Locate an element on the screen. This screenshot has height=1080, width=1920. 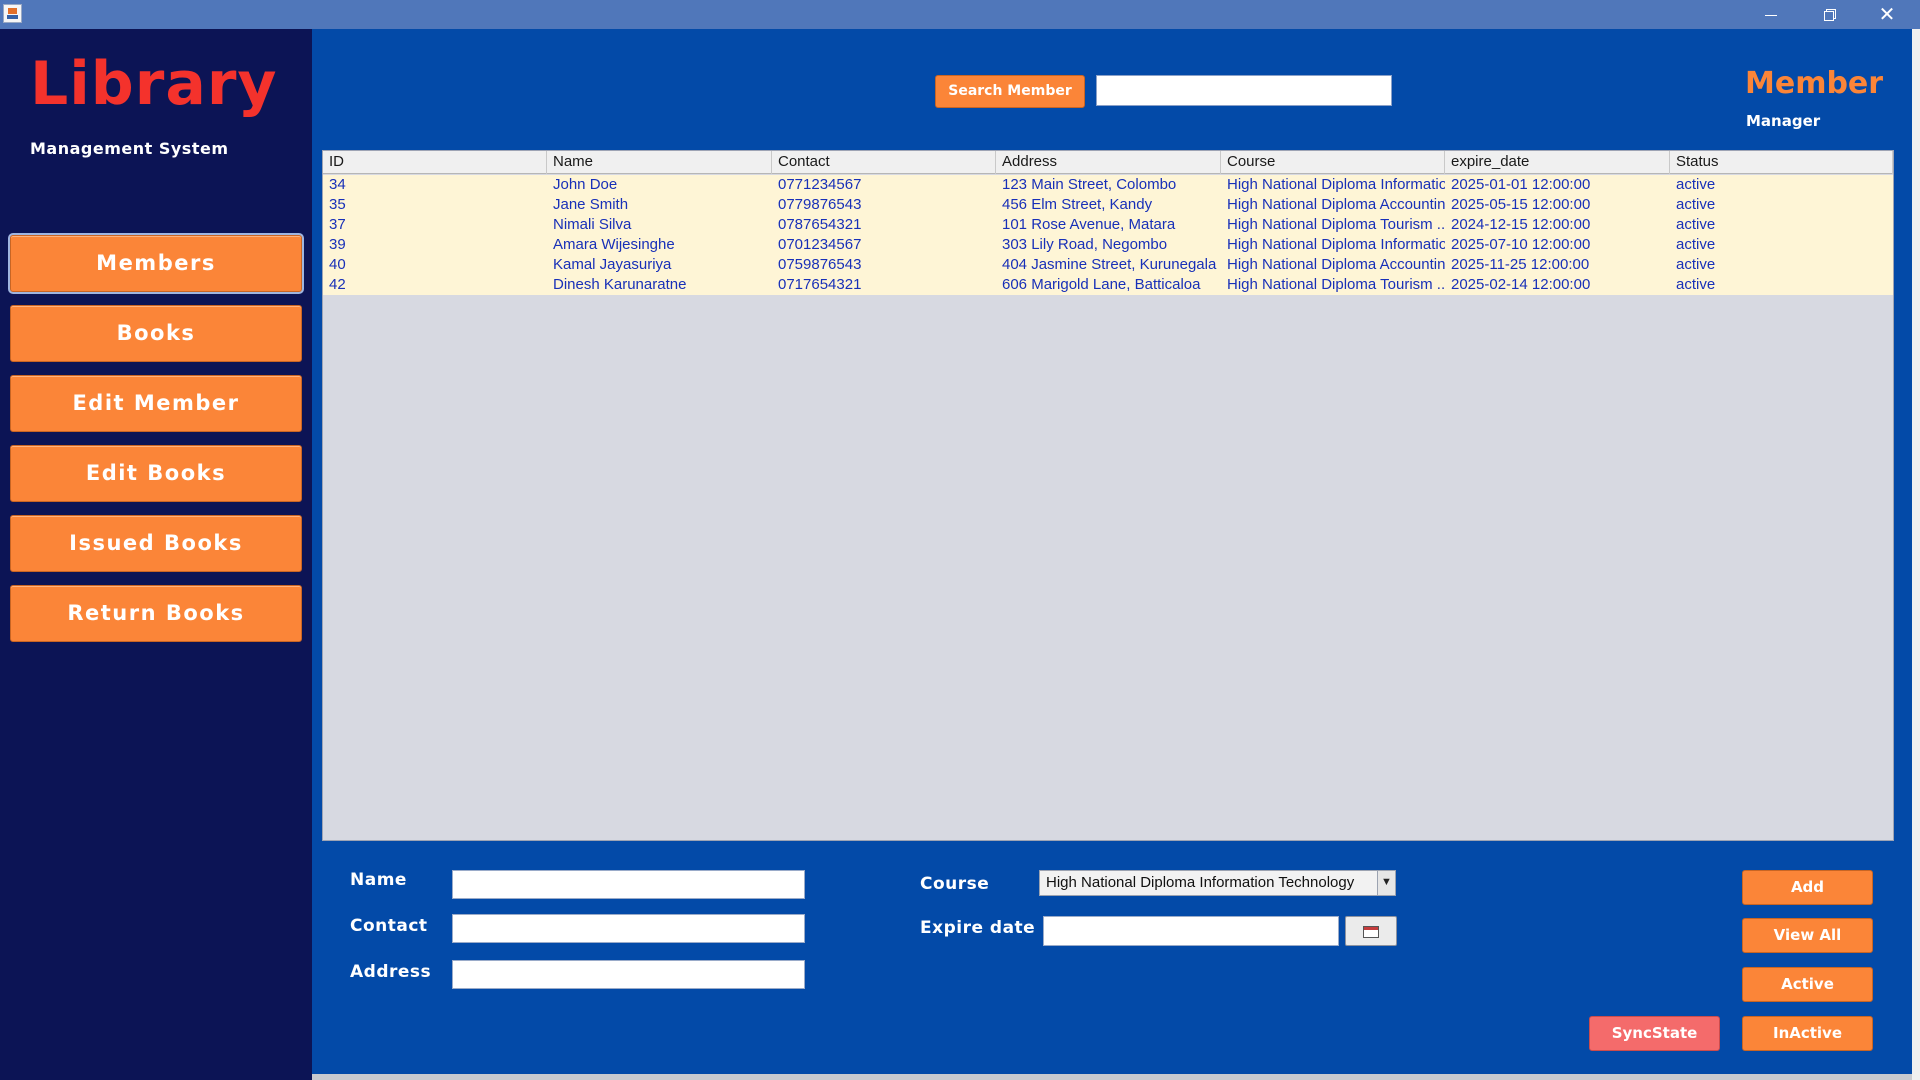
add-button: Add is located at coordinates (1807, 887).